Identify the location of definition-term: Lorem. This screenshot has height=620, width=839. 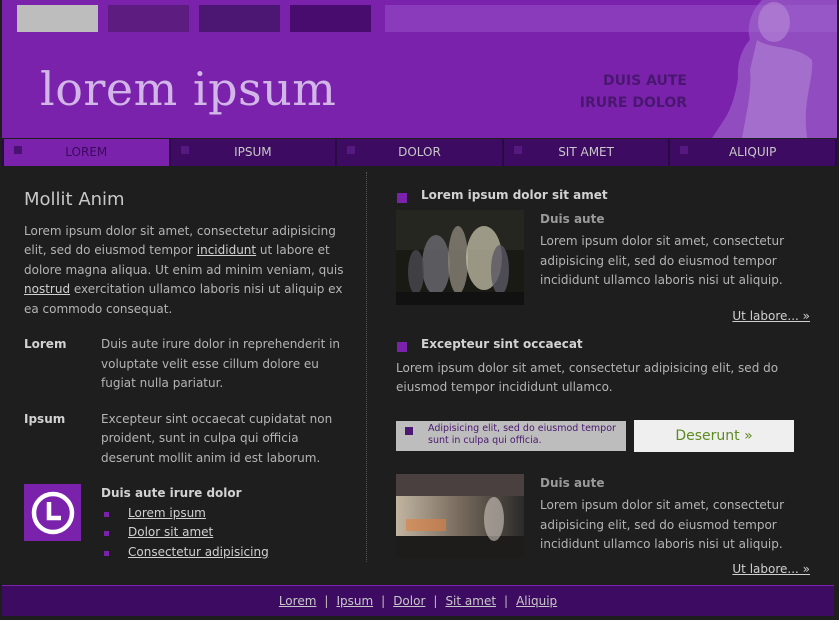
(45, 344).